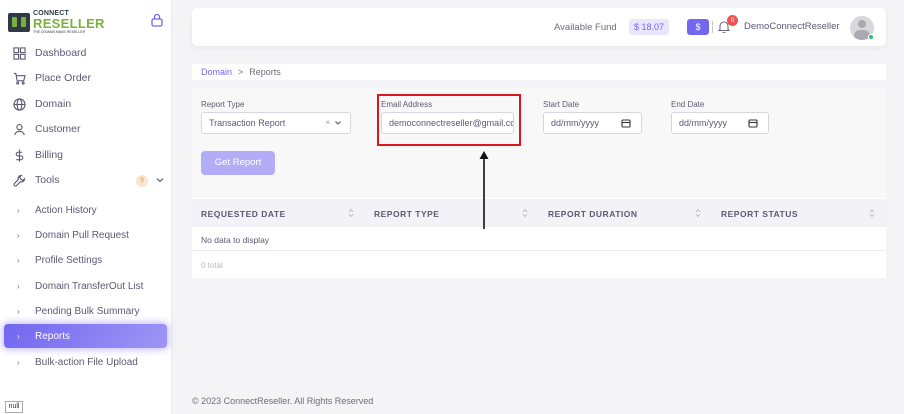  What do you see at coordinates (593, 214) in the screenshot?
I see `column-header-report-duration: REPORT DURATION` at bounding box center [593, 214].